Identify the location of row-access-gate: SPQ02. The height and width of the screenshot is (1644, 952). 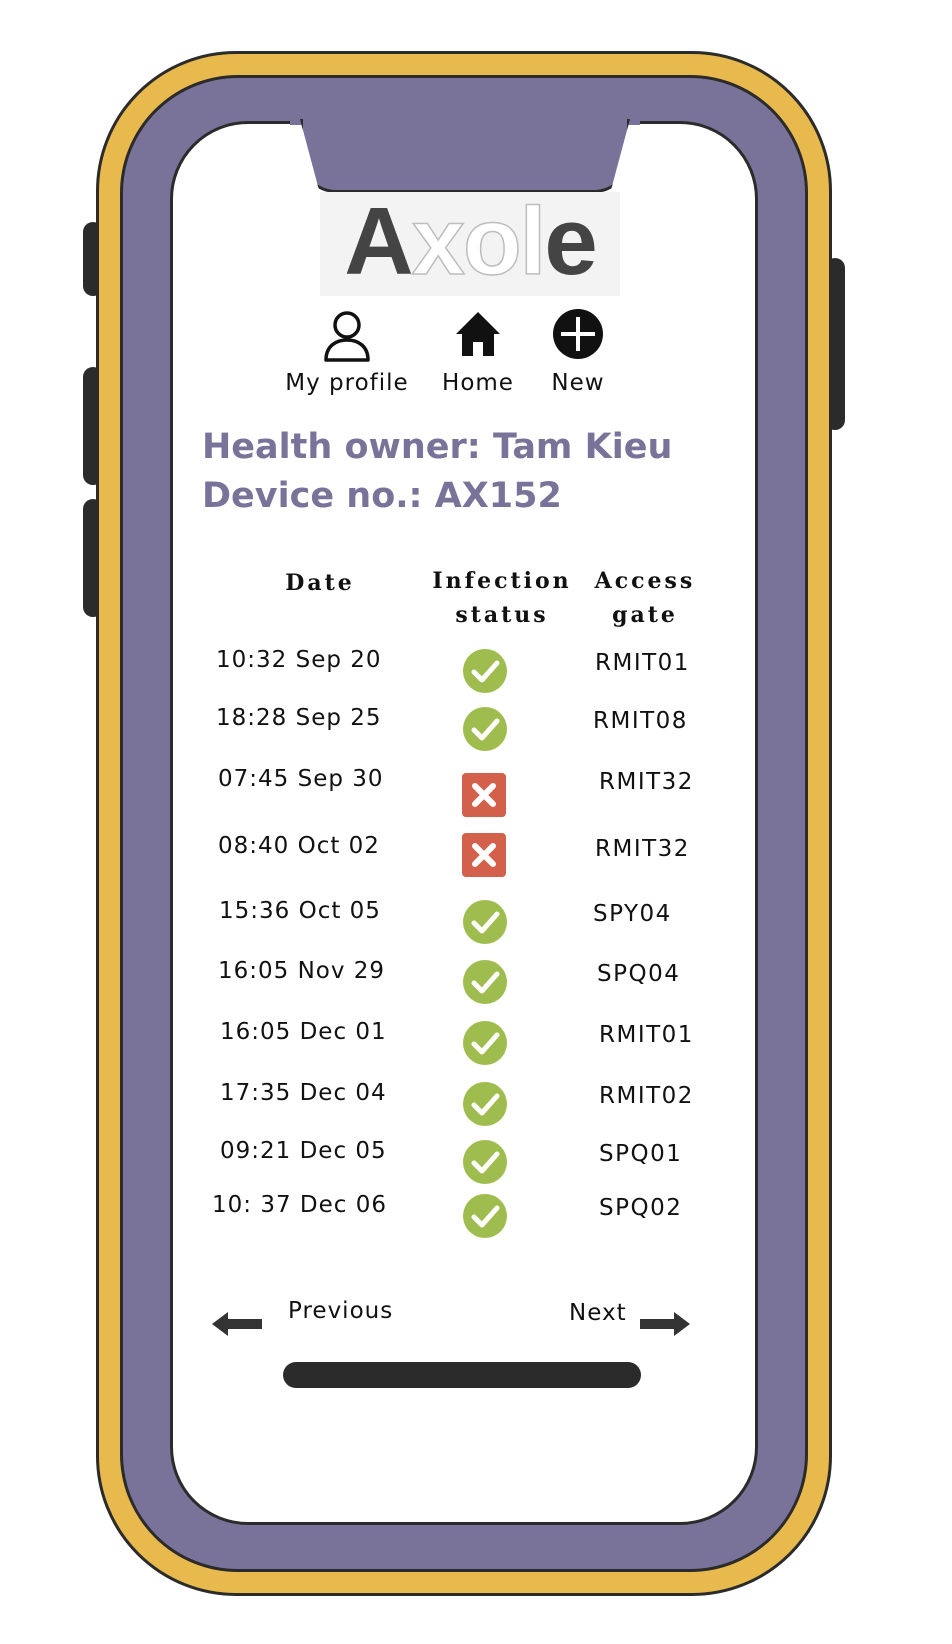
(641, 1208).